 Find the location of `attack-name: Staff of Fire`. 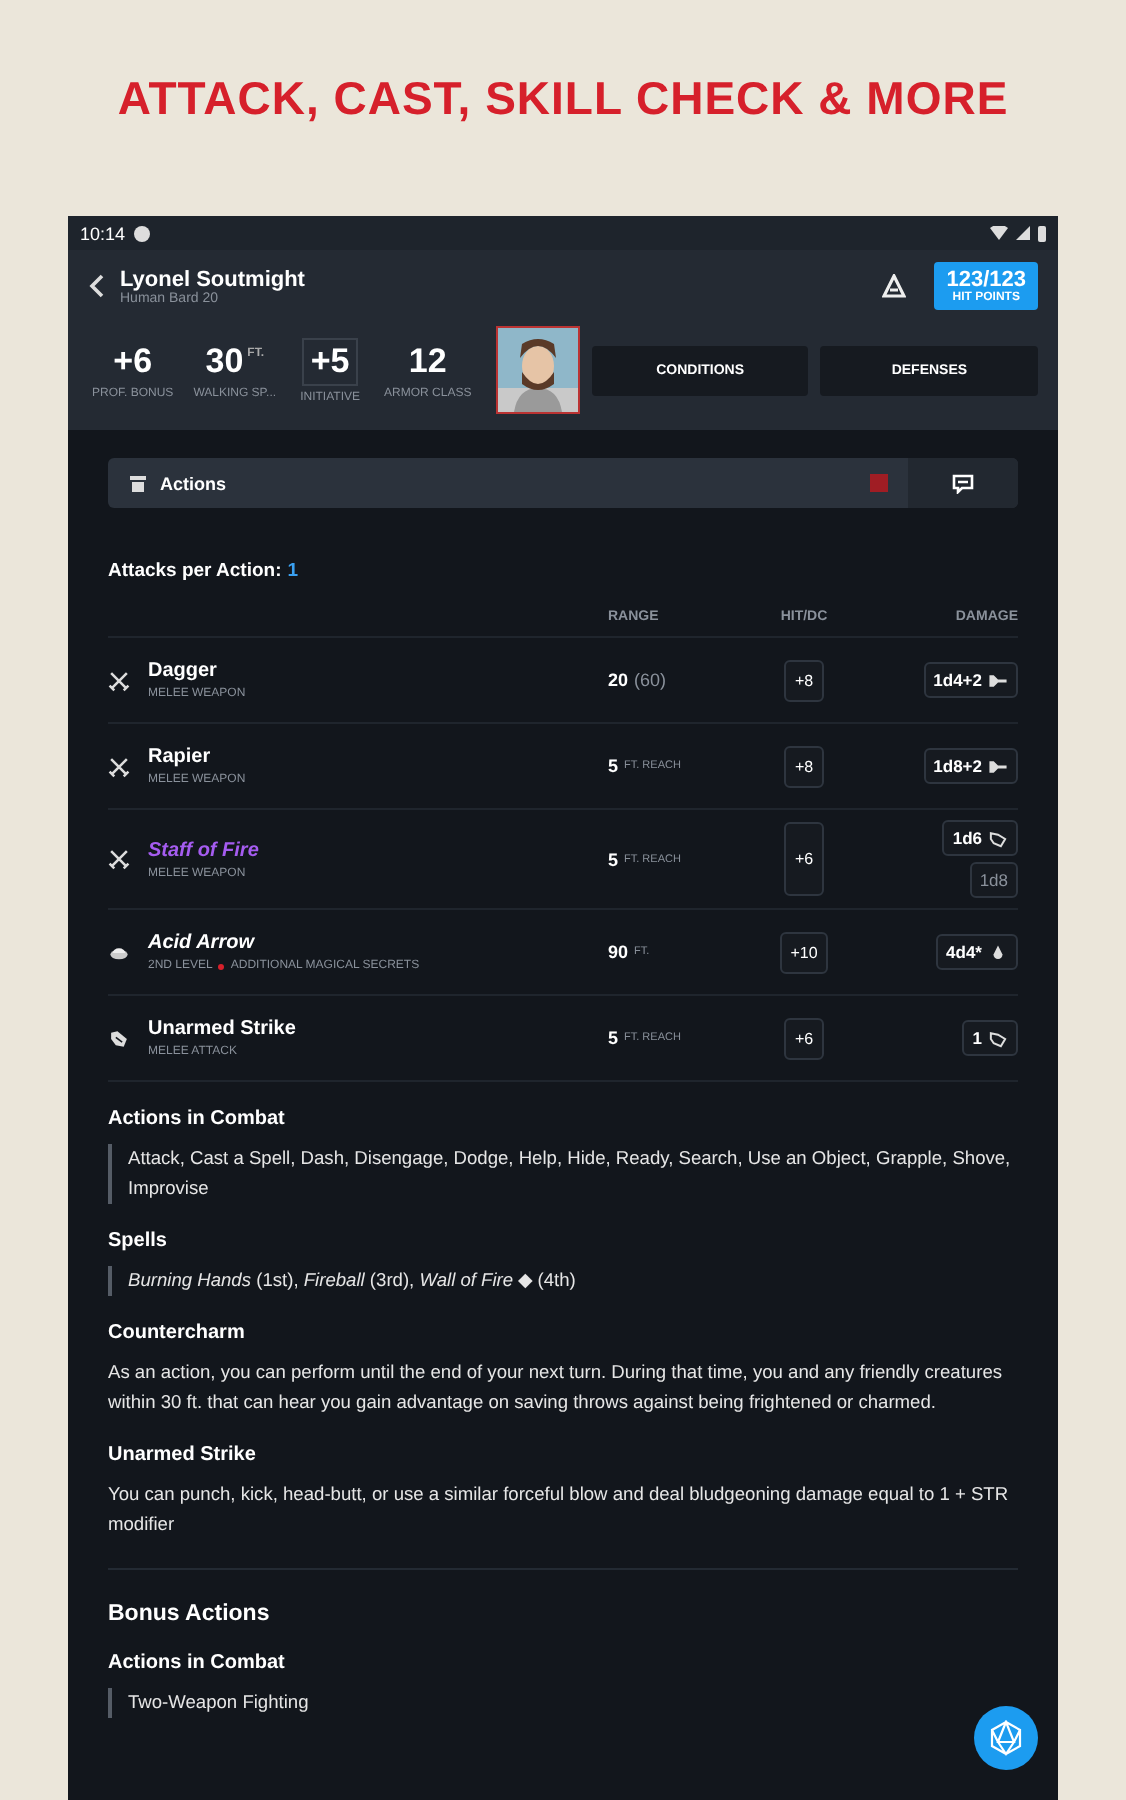

attack-name: Staff of Fire is located at coordinates (203, 850).